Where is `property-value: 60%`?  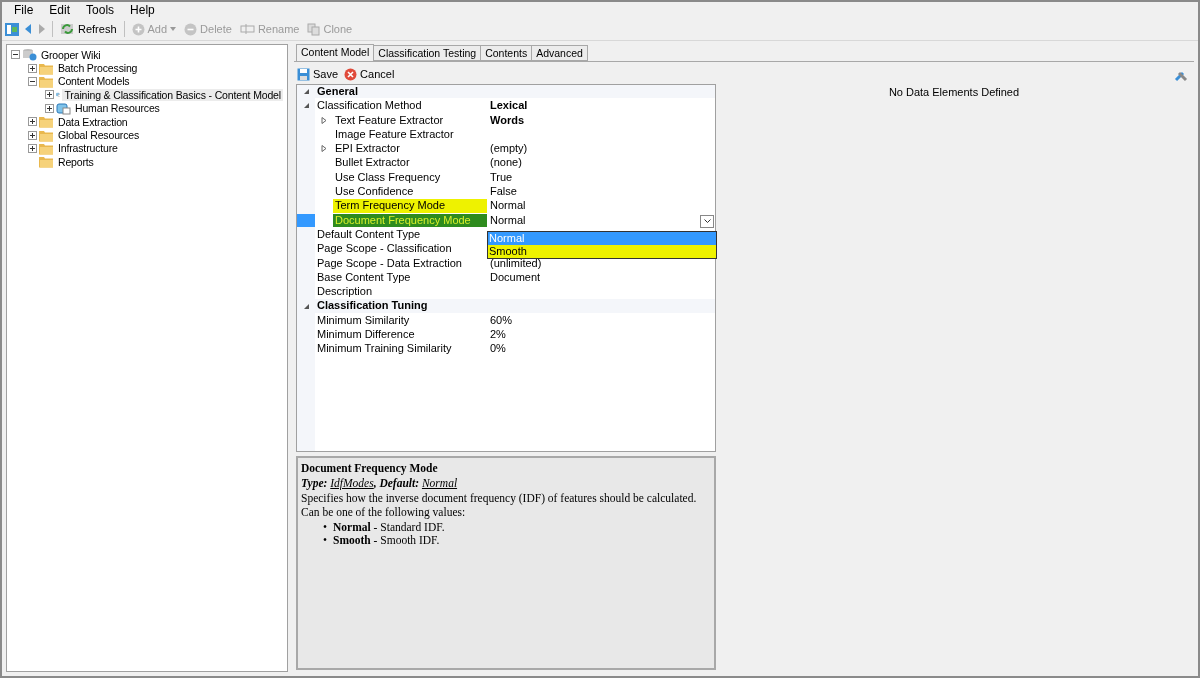
property-value: 60% is located at coordinates (501, 320).